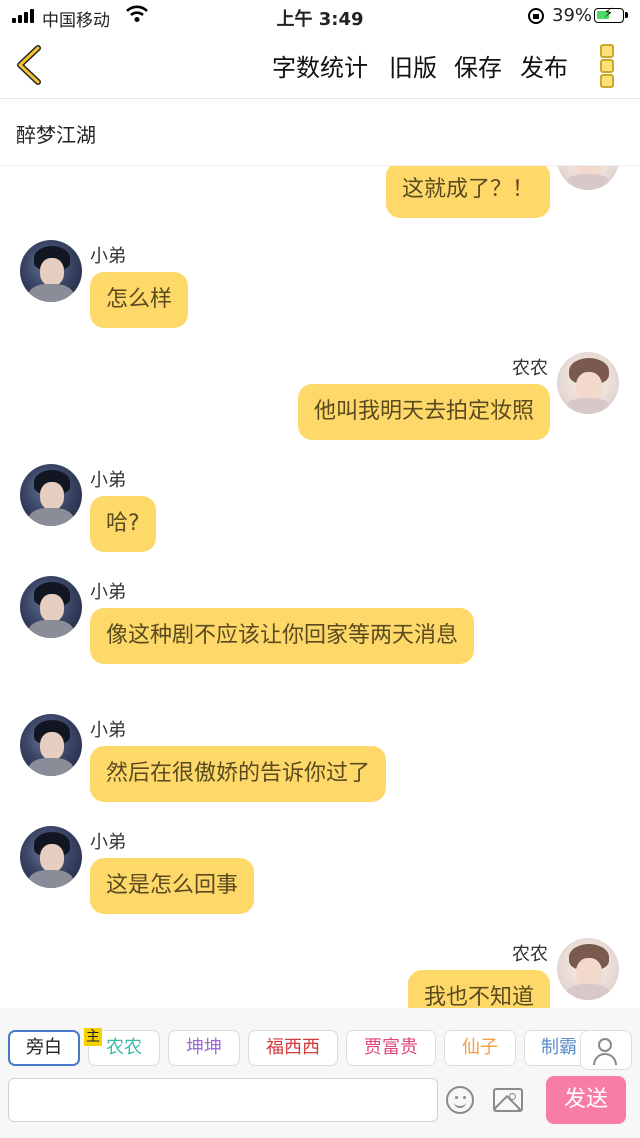 The height and width of the screenshot is (1138, 640). I want to click on message-input, so click(223, 1100).